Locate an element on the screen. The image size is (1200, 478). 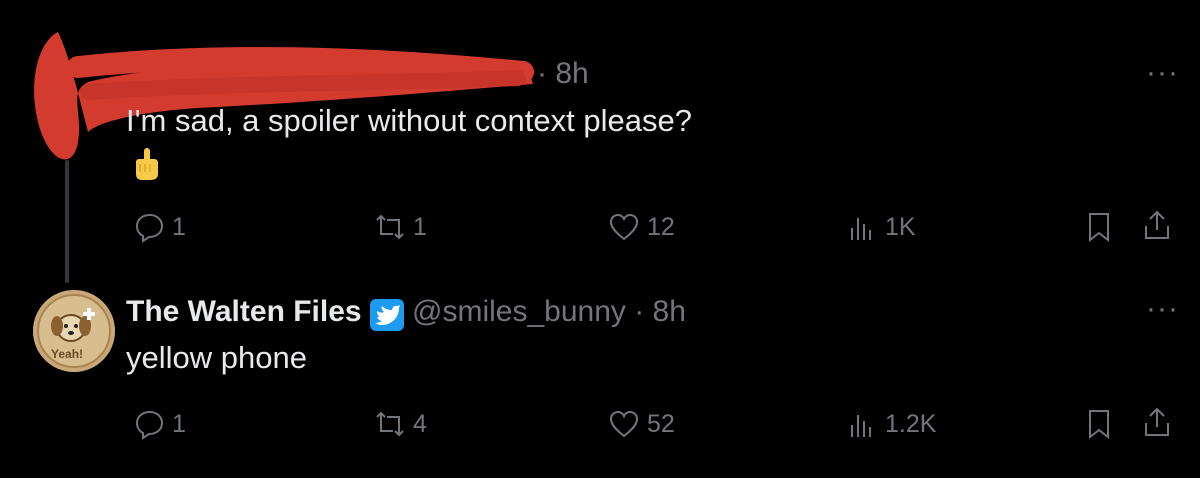
tweet2-handle: @smiles_bunny · 8h is located at coordinates (549, 312).